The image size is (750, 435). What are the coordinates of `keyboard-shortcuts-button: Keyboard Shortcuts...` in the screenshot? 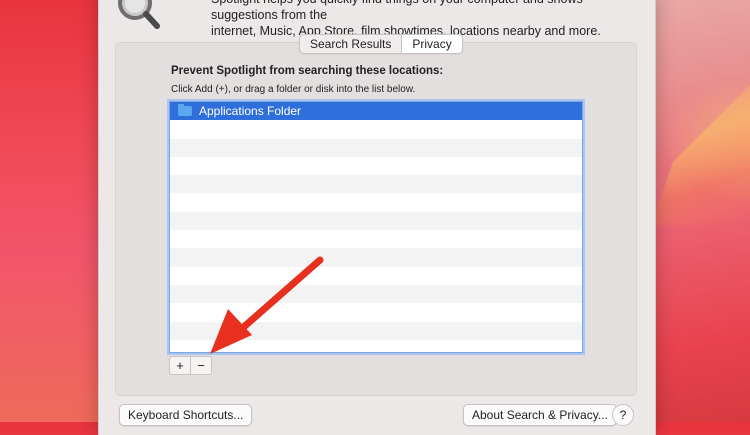 It's located at (186, 415).